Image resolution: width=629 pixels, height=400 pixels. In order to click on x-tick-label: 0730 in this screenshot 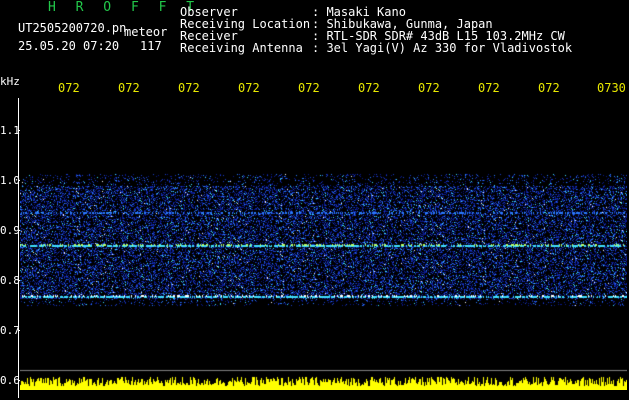, I will do `click(611, 88)`.